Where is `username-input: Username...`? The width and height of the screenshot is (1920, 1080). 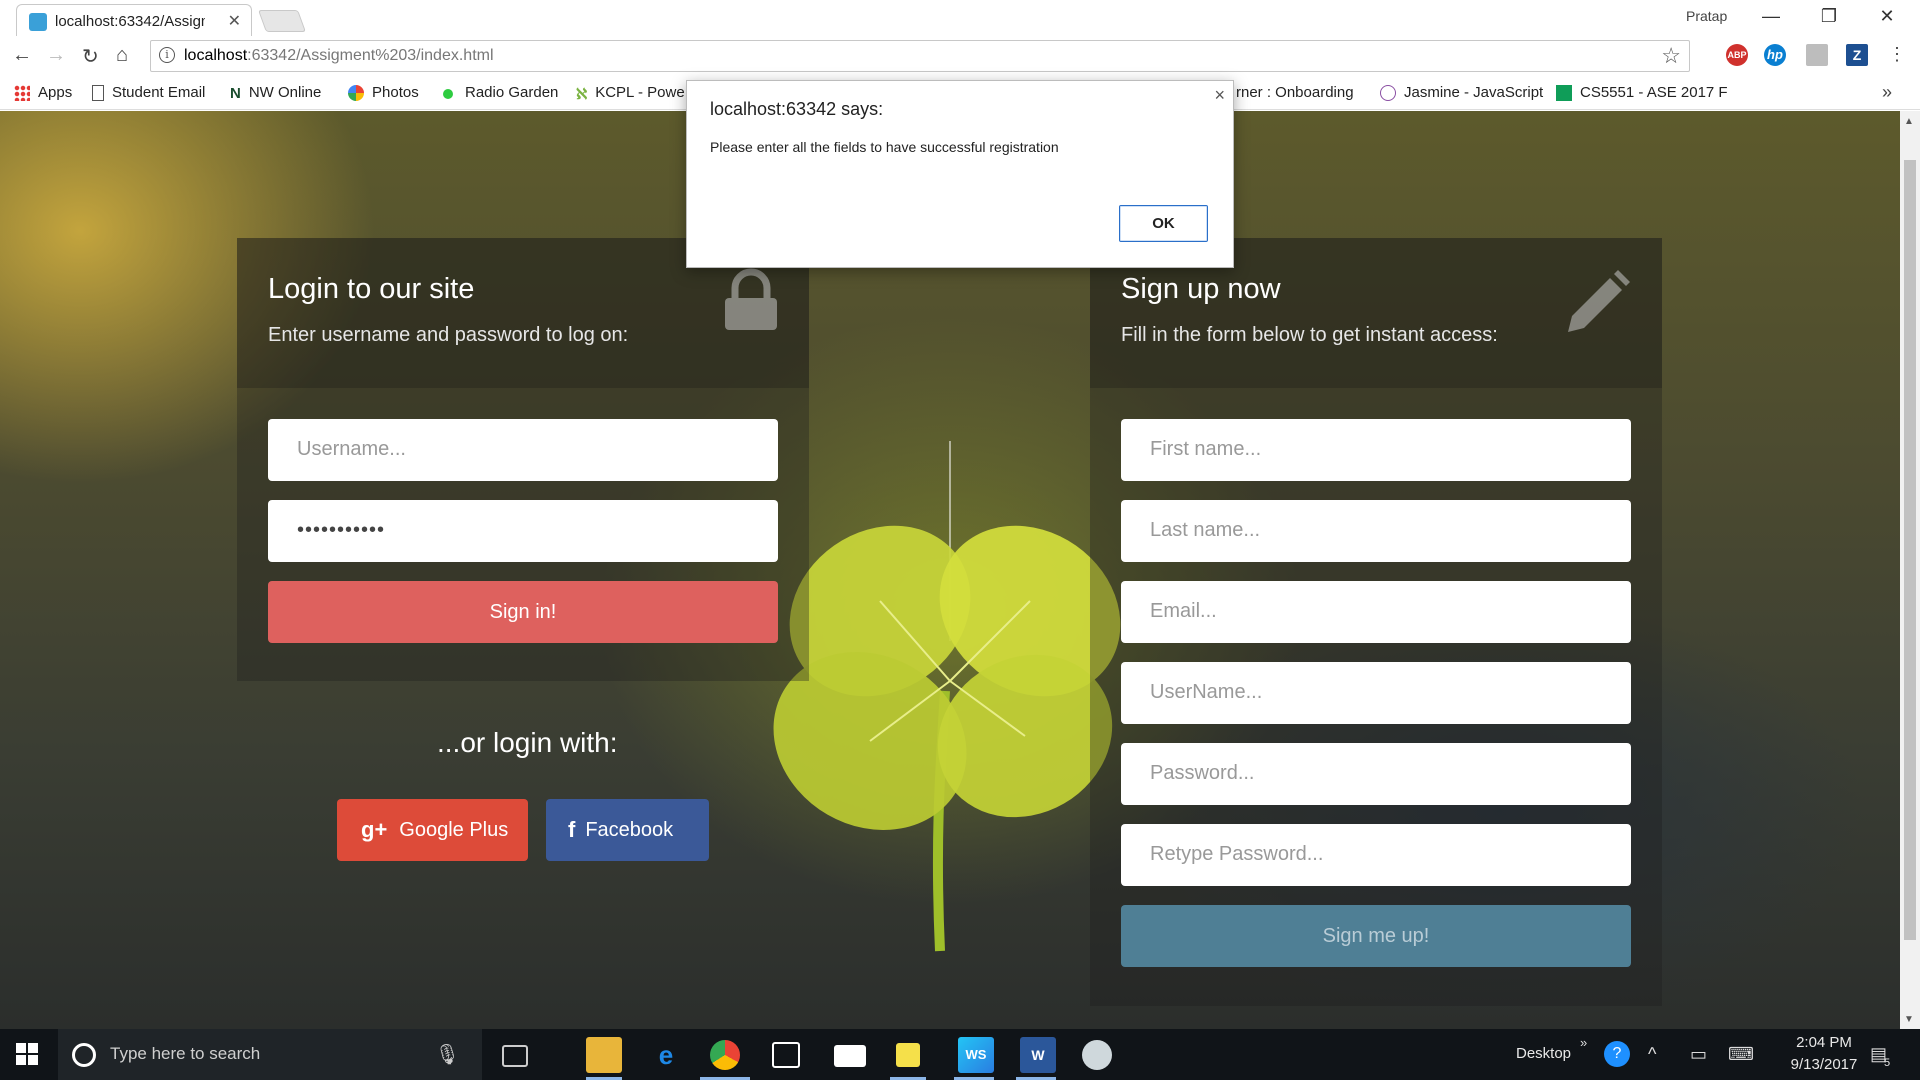 username-input: Username... is located at coordinates (523, 450).